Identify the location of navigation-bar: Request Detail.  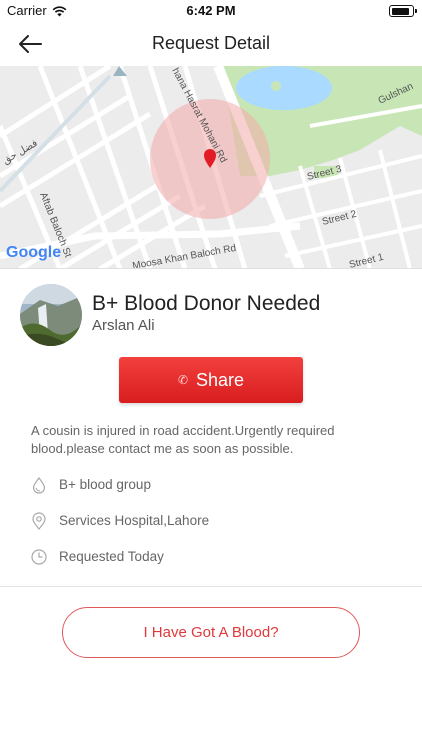
(211, 44).